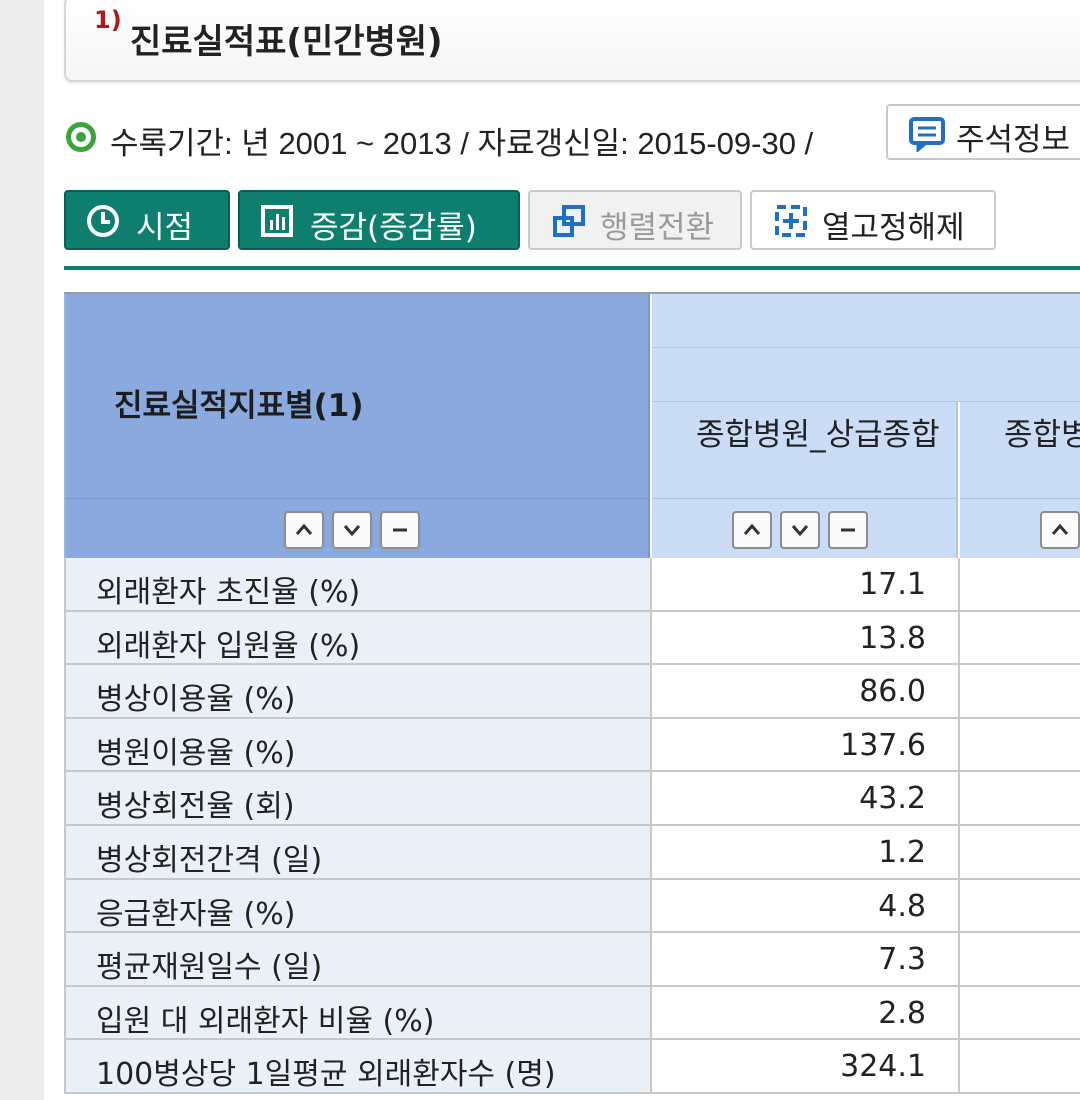 The height and width of the screenshot is (1100, 1080). Describe the element at coordinates (1042, 435) in the screenshot. I see `column-header-label: 종합병원_상이상` at that location.